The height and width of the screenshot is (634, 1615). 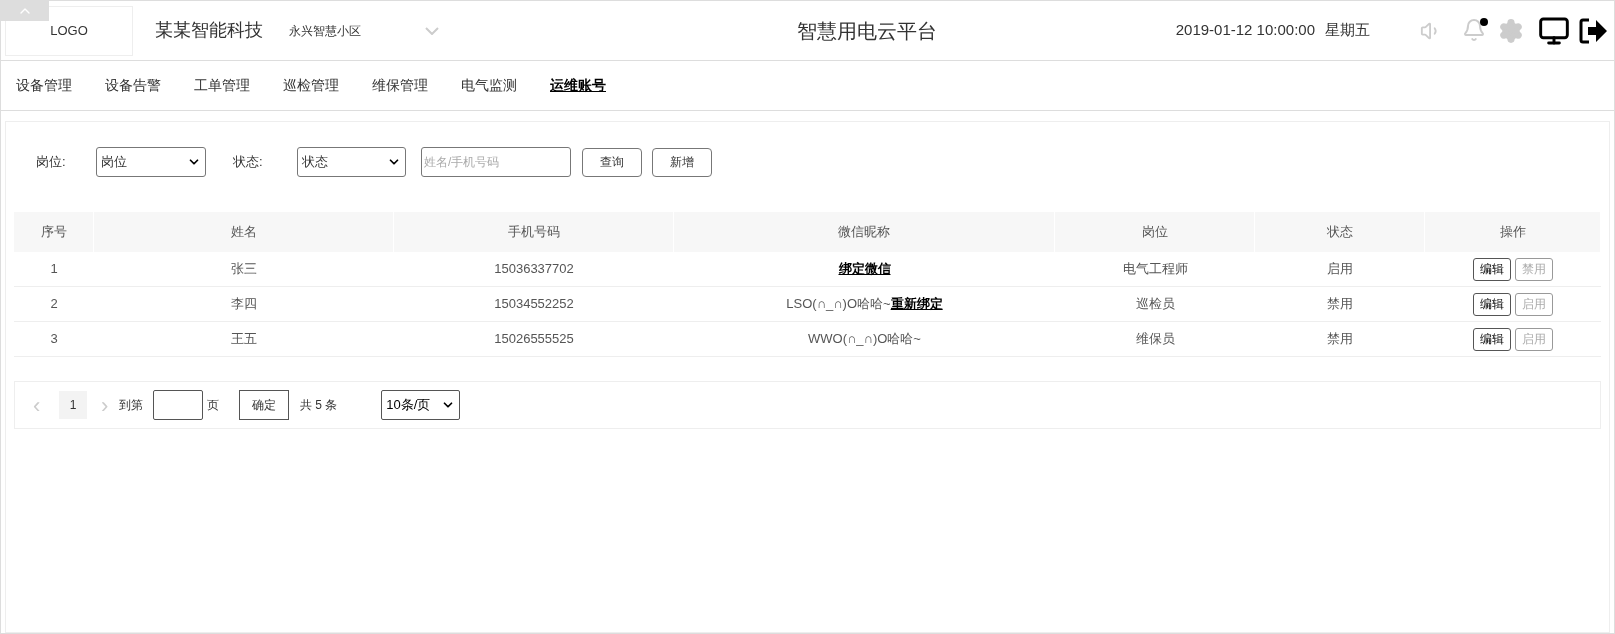 What do you see at coordinates (131, 405) in the screenshot?
I see `goto-label: 到第` at bounding box center [131, 405].